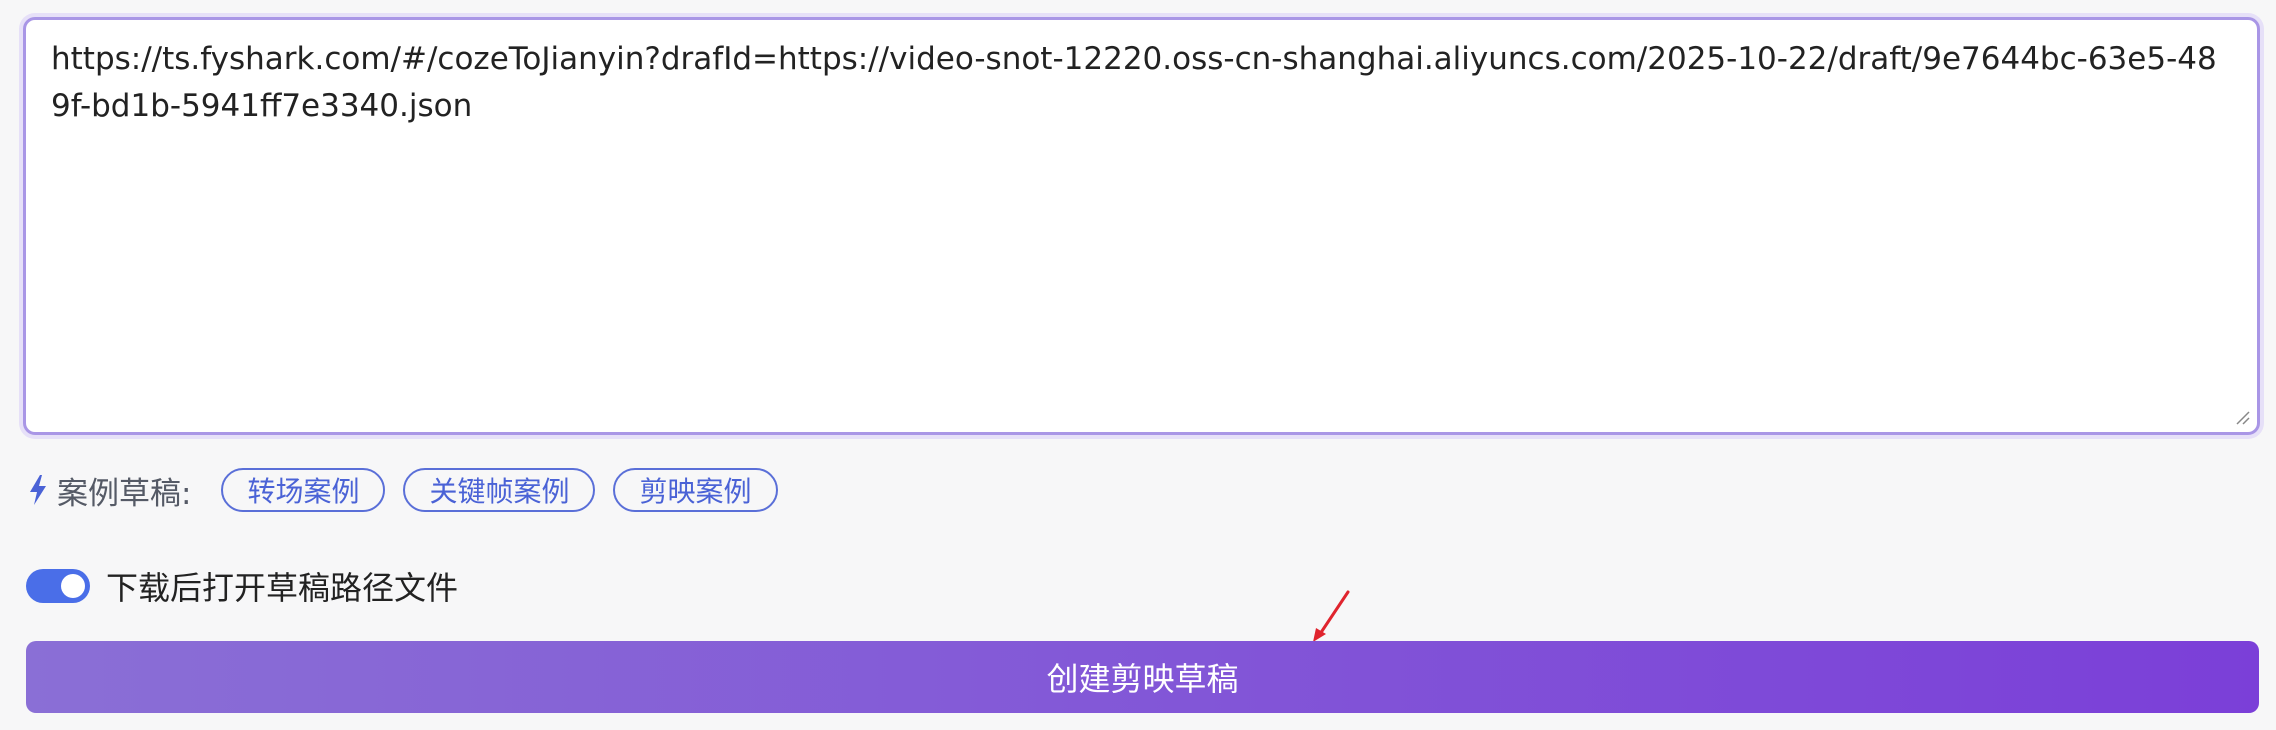 The image size is (2276, 730). I want to click on create-button-label: 创建剪映草稿, so click(1142, 679).